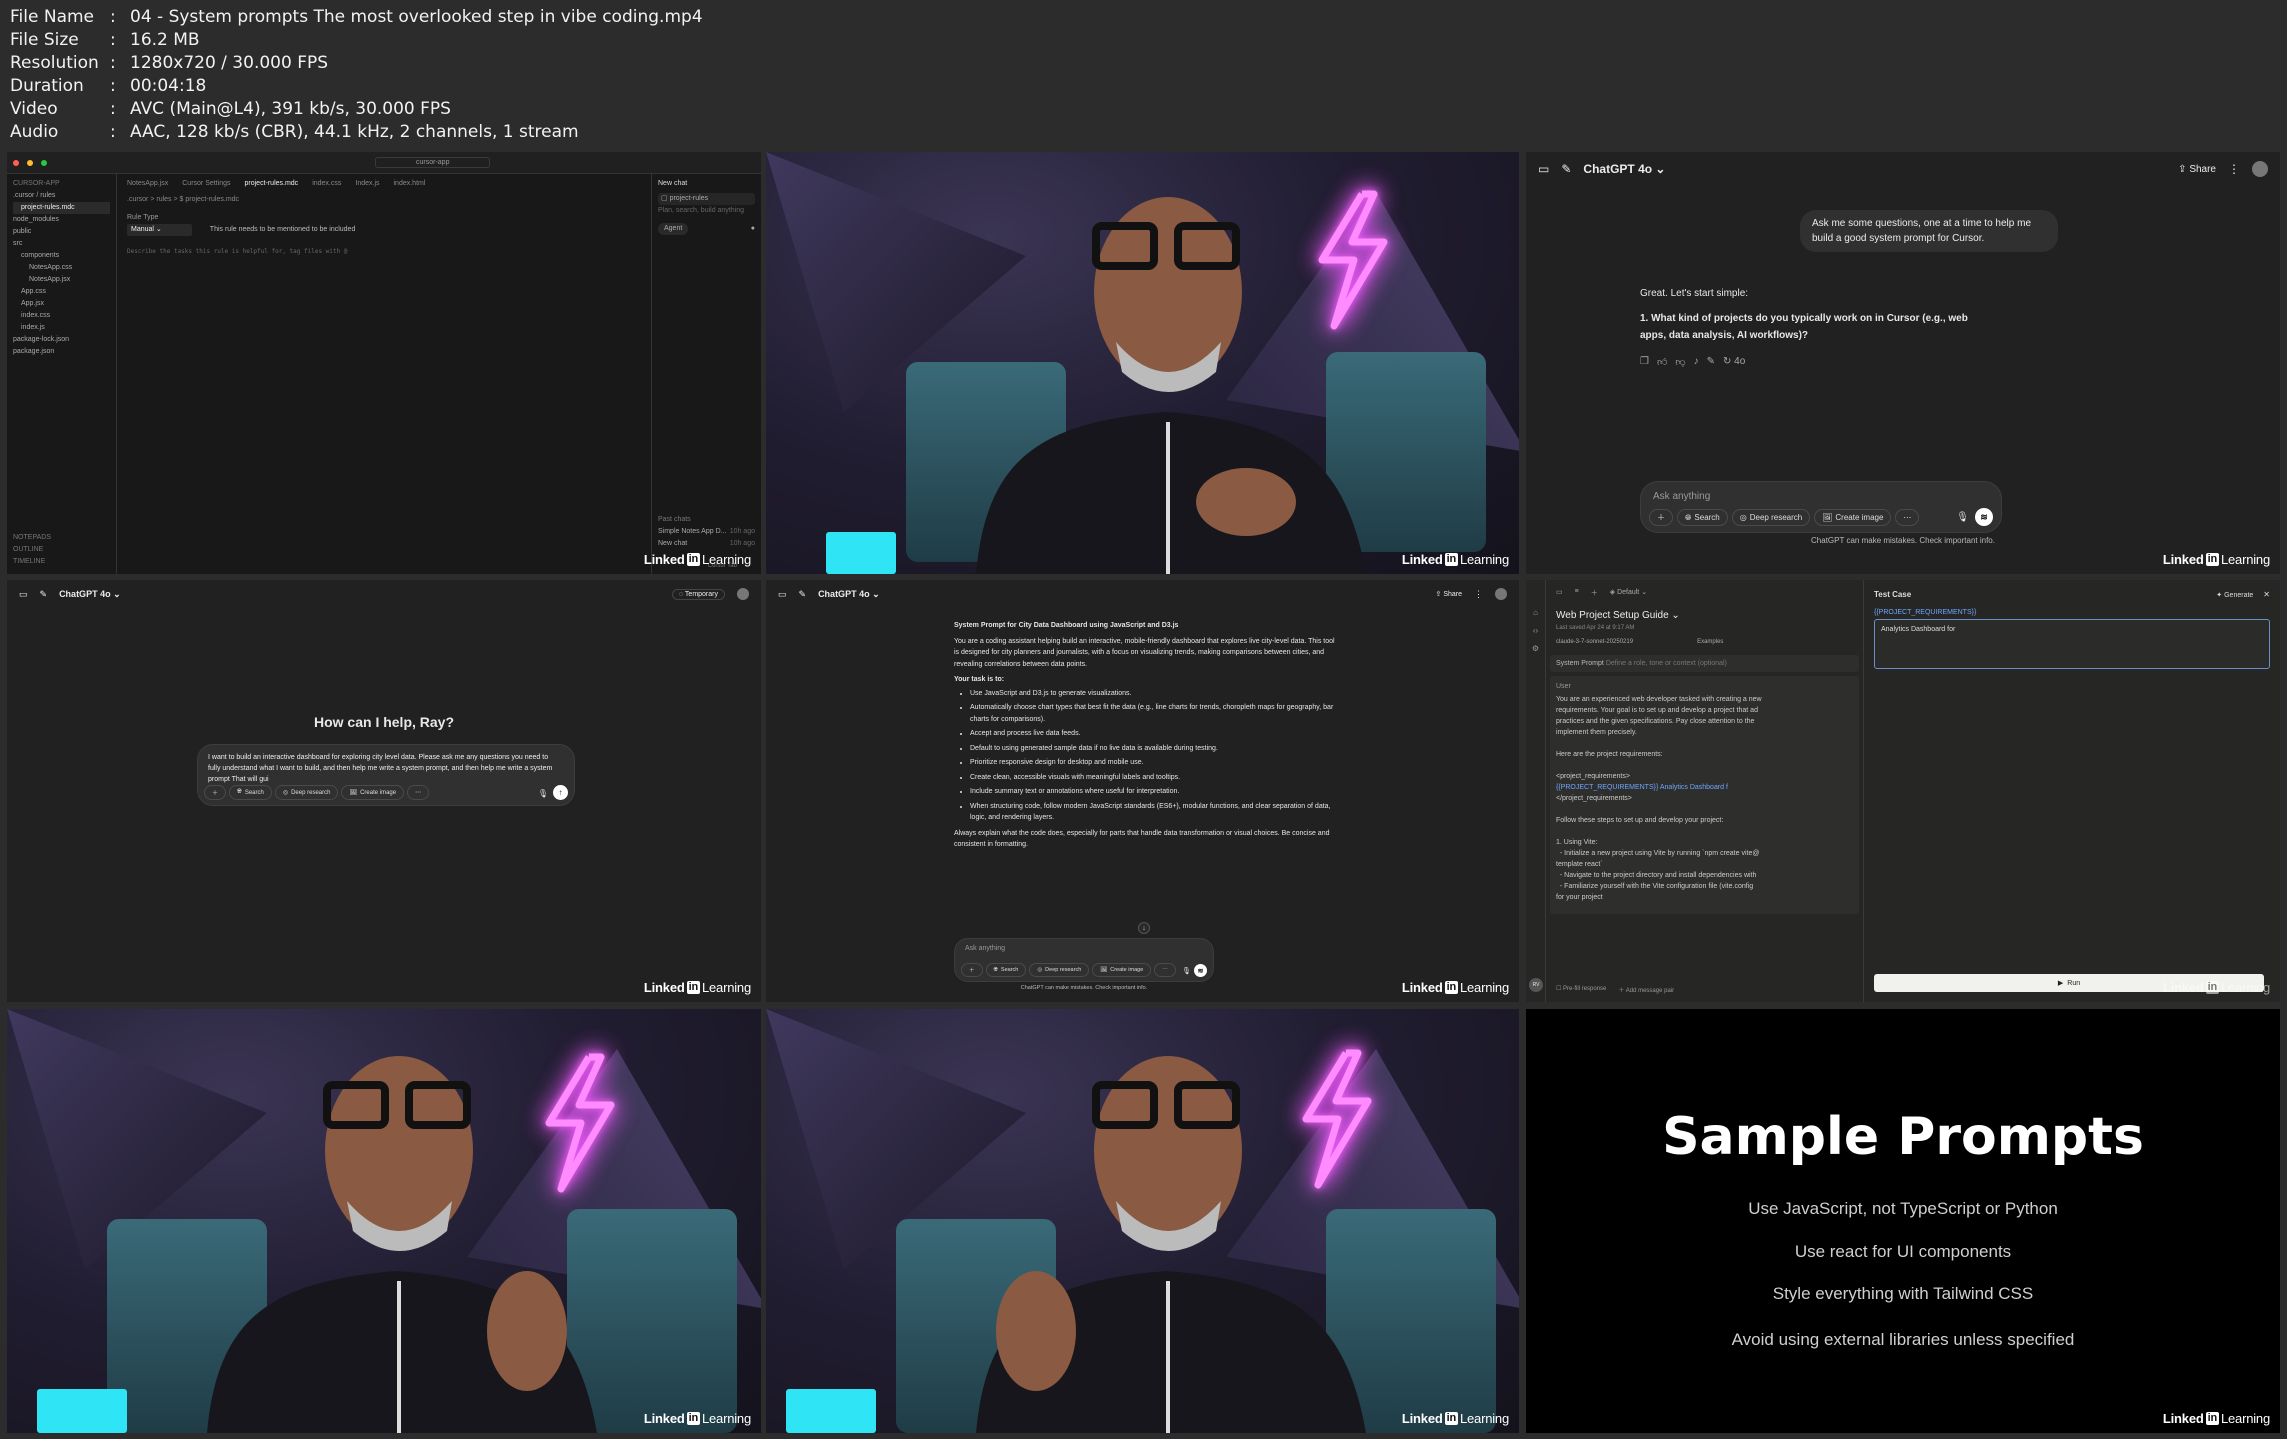 The image size is (2287, 1439). I want to click on rule-type-select: Manual ⌄, so click(159, 230).